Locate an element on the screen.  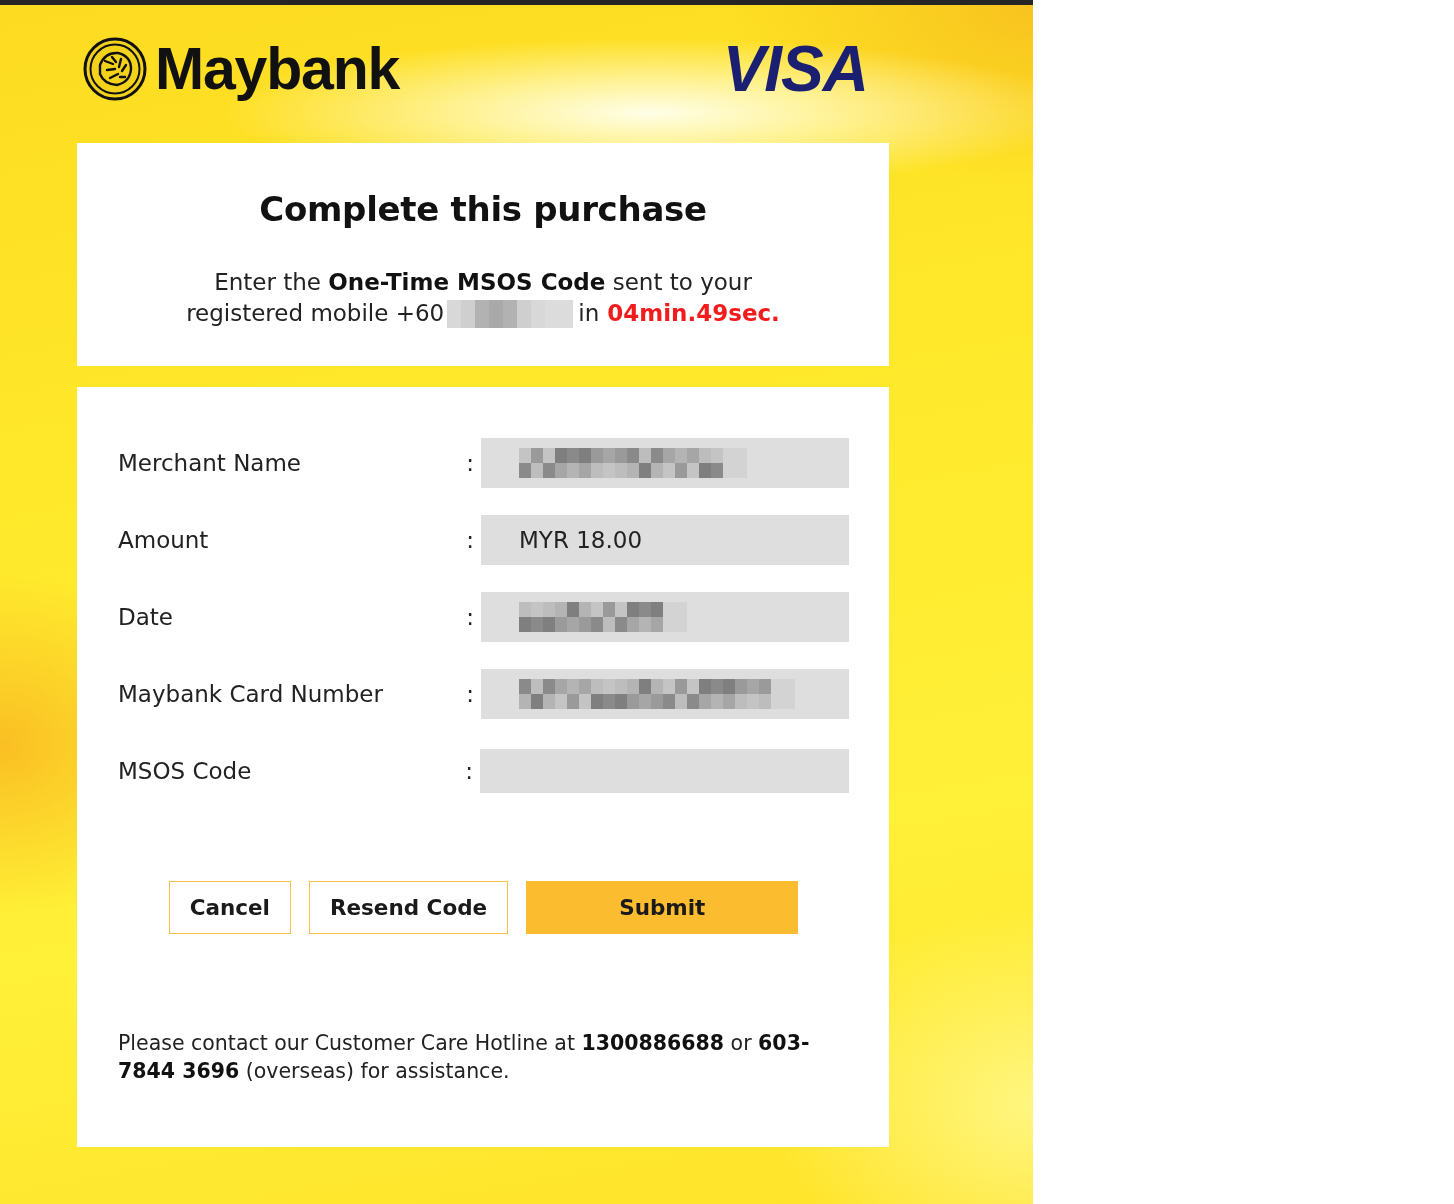
submit-button: Submit is located at coordinates (662, 907).